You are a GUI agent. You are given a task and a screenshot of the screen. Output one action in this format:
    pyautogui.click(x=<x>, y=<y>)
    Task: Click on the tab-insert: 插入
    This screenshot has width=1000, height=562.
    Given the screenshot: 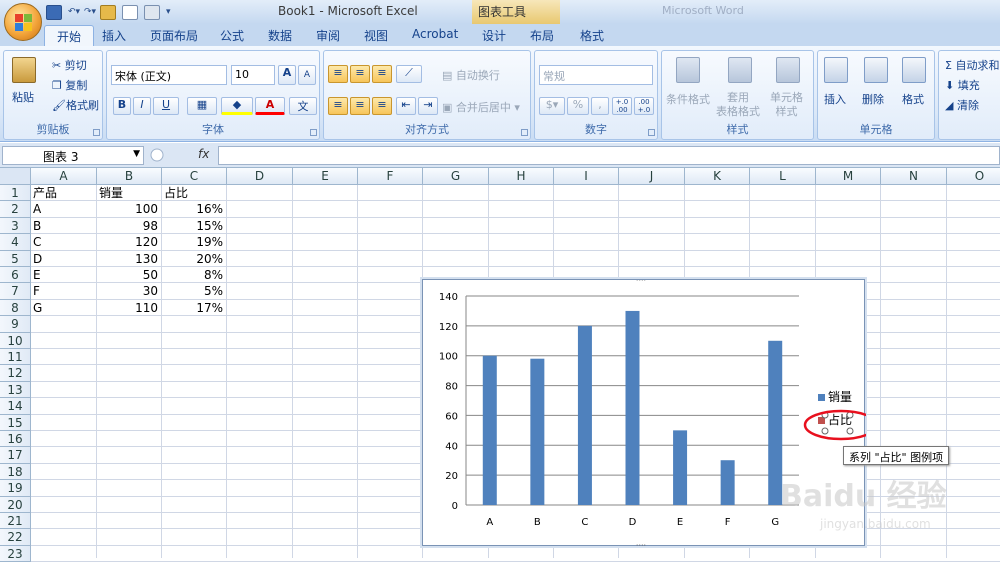 What is the action you would take?
    pyautogui.click(x=114, y=35)
    